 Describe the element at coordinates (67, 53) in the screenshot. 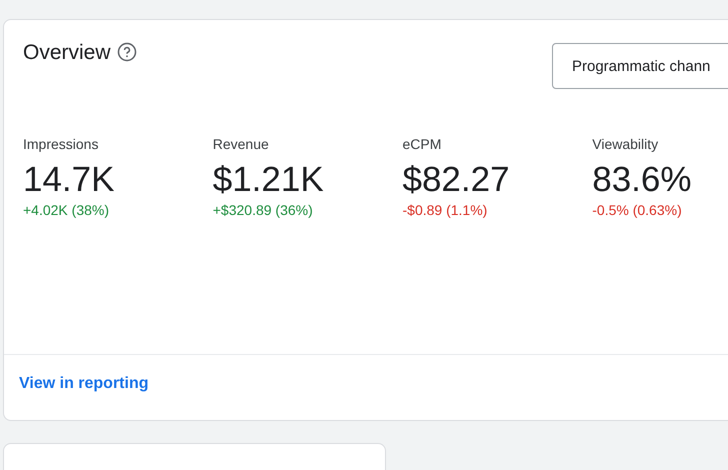

I see `card-title: Overview` at that location.